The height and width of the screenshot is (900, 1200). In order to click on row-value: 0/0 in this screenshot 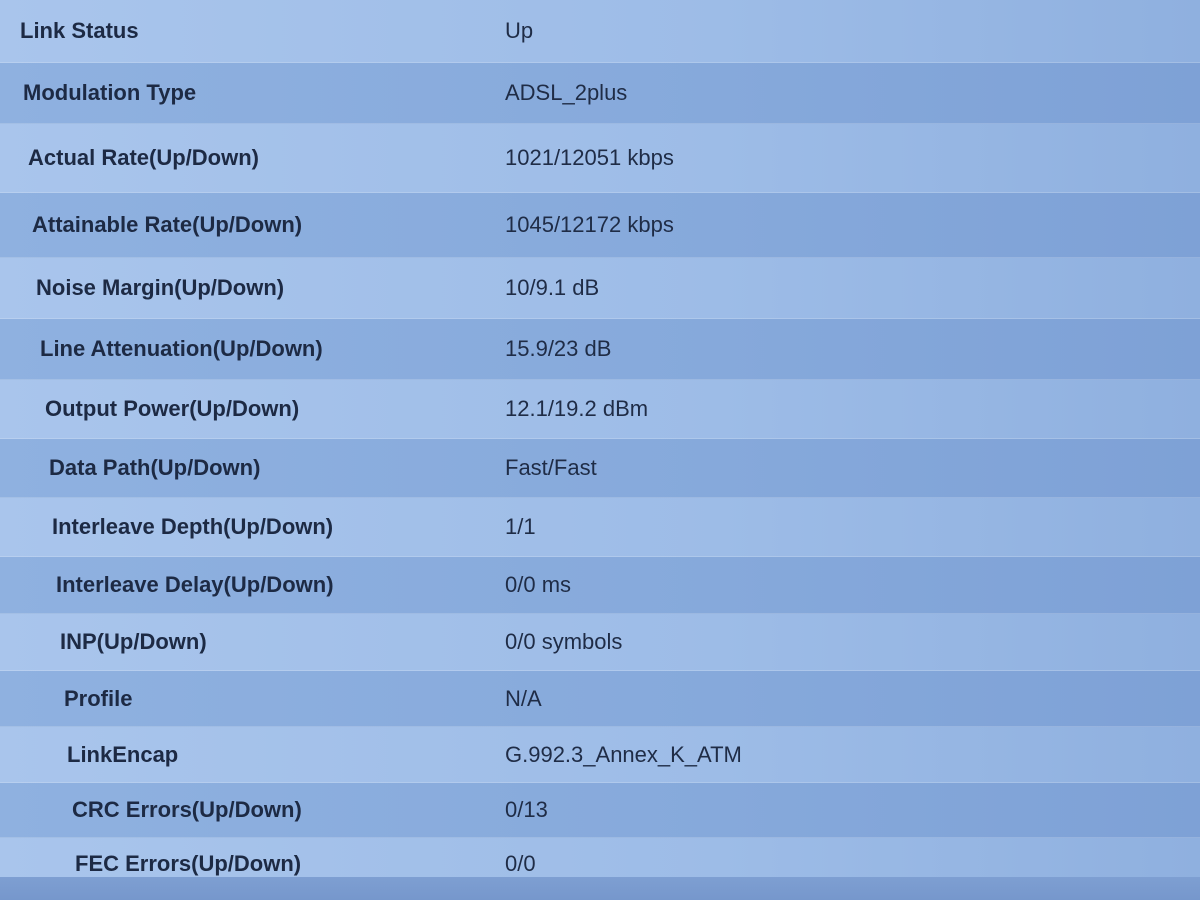, I will do `click(520, 863)`.